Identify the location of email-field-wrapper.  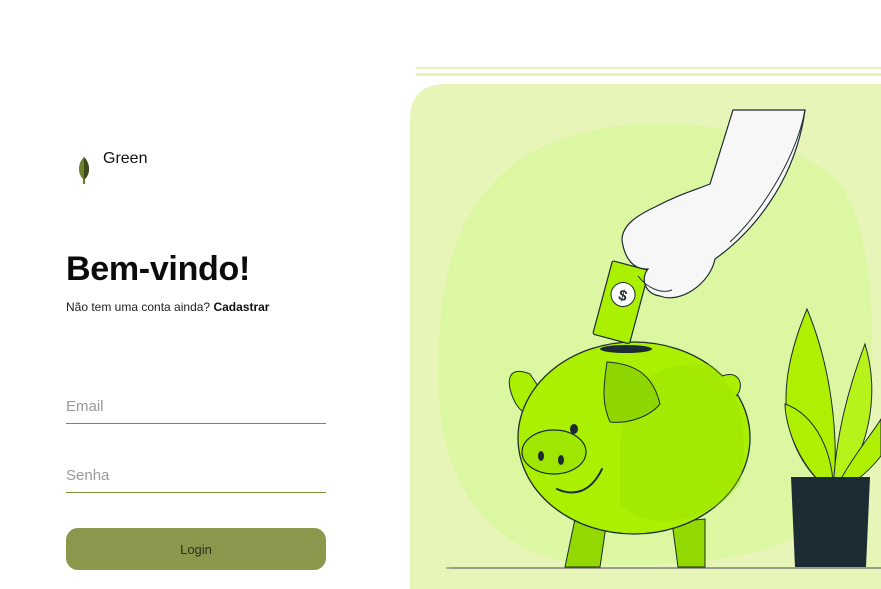
(196, 411).